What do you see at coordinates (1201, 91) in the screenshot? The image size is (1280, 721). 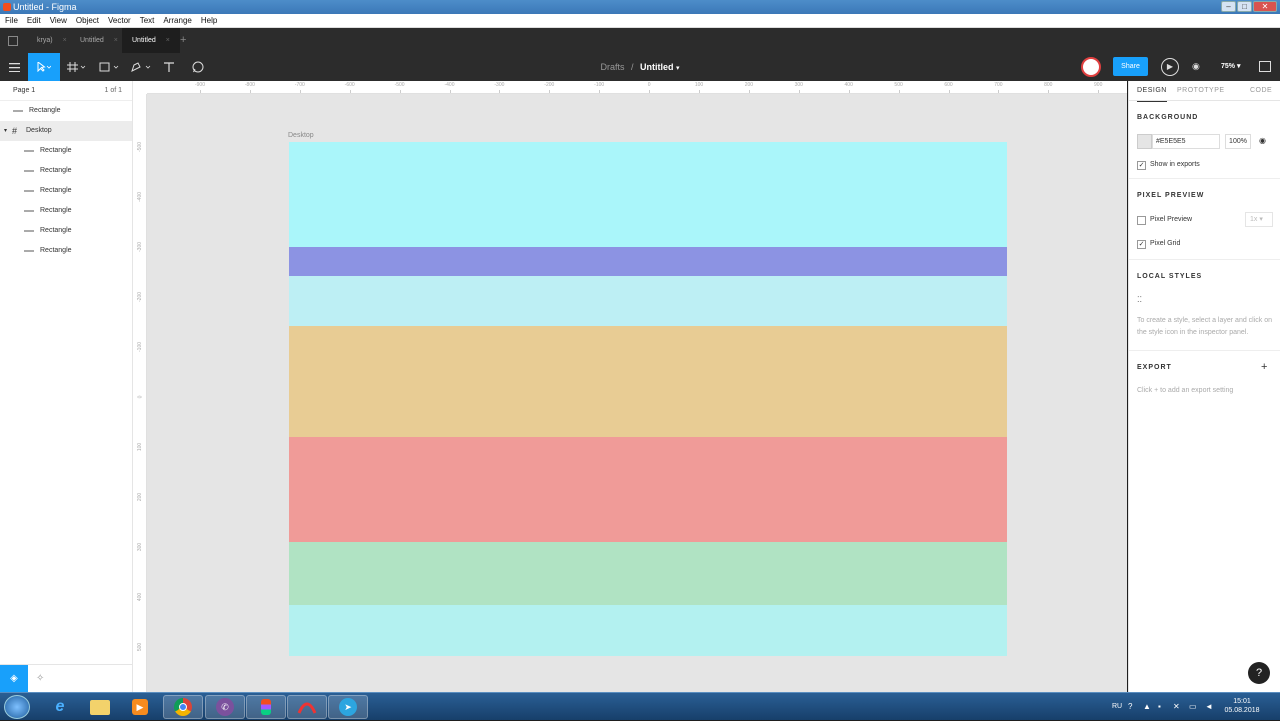 I see `tab-prototype: PROTOTYPE` at bounding box center [1201, 91].